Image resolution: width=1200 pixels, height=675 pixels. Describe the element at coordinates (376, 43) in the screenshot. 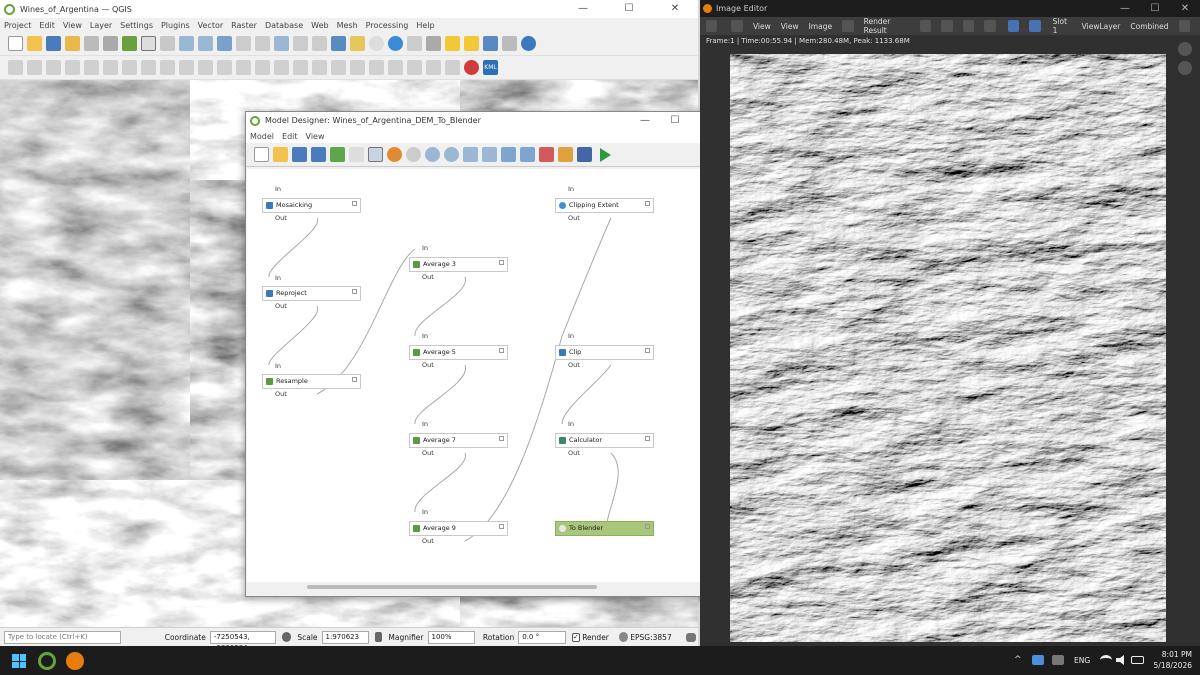

I see `temporal-icon` at that location.